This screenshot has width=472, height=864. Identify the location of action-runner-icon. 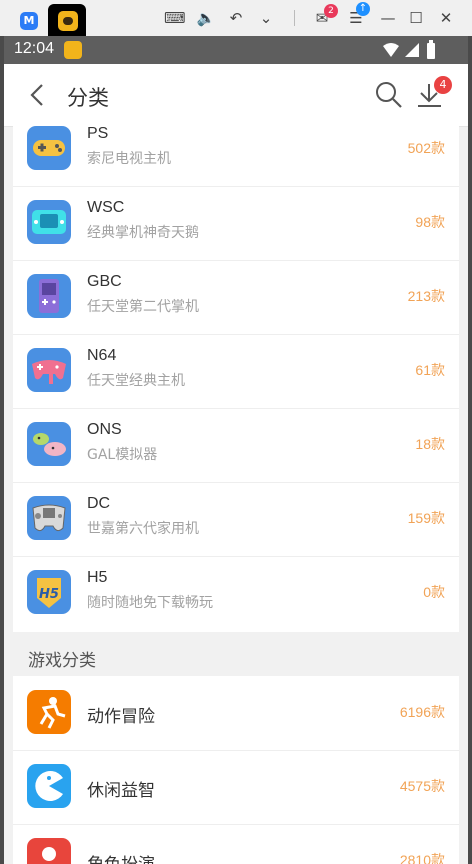
(49, 712).